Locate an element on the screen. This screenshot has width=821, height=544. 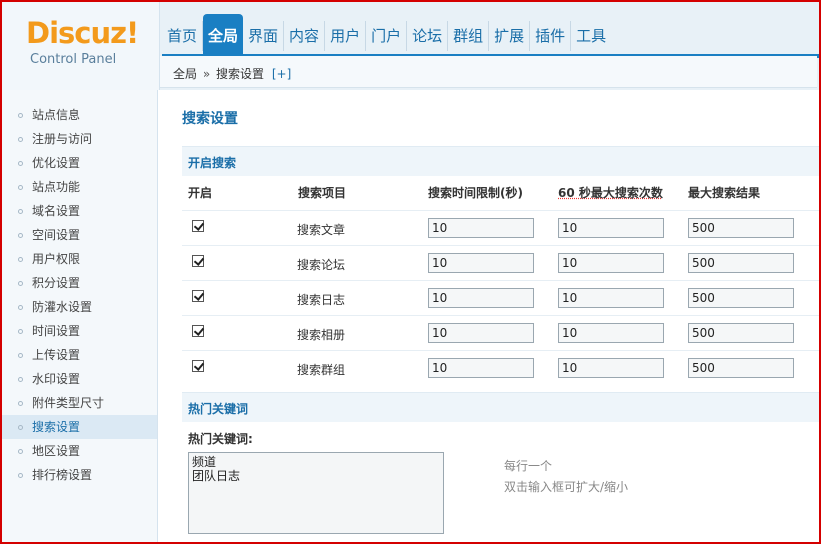
nav-tools: 工具 is located at coordinates (591, 36).